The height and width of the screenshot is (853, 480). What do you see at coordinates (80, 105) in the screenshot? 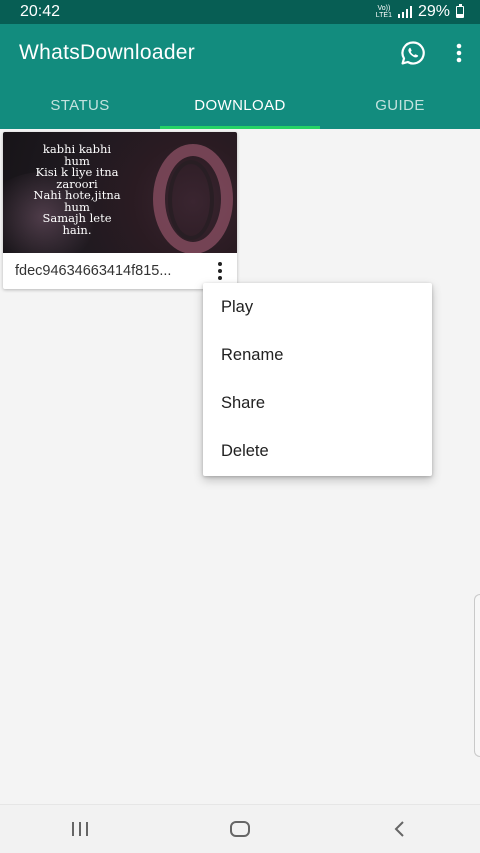
I see `tab-status: STATUS` at bounding box center [80, 105].